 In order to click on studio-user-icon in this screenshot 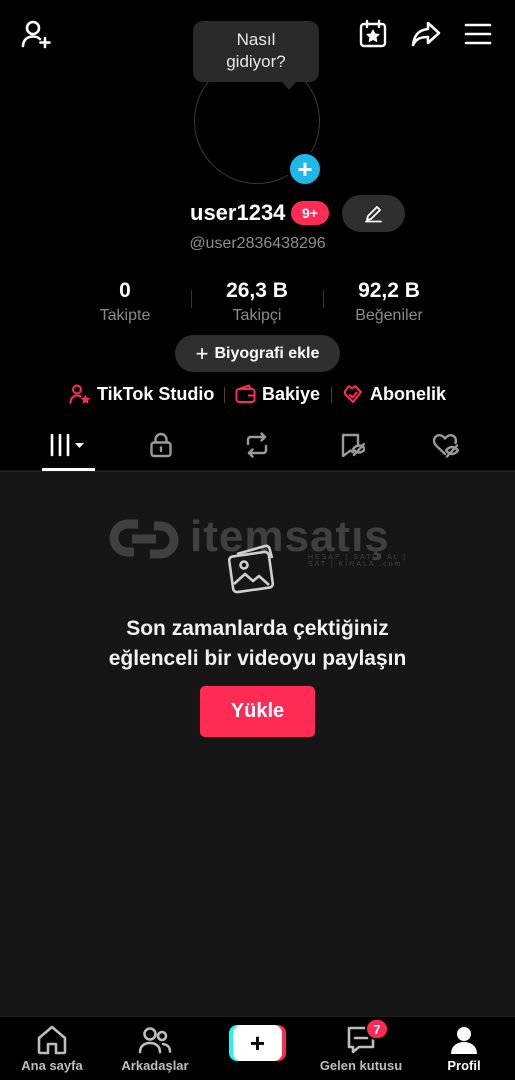, I will do `click(80, 394)`.